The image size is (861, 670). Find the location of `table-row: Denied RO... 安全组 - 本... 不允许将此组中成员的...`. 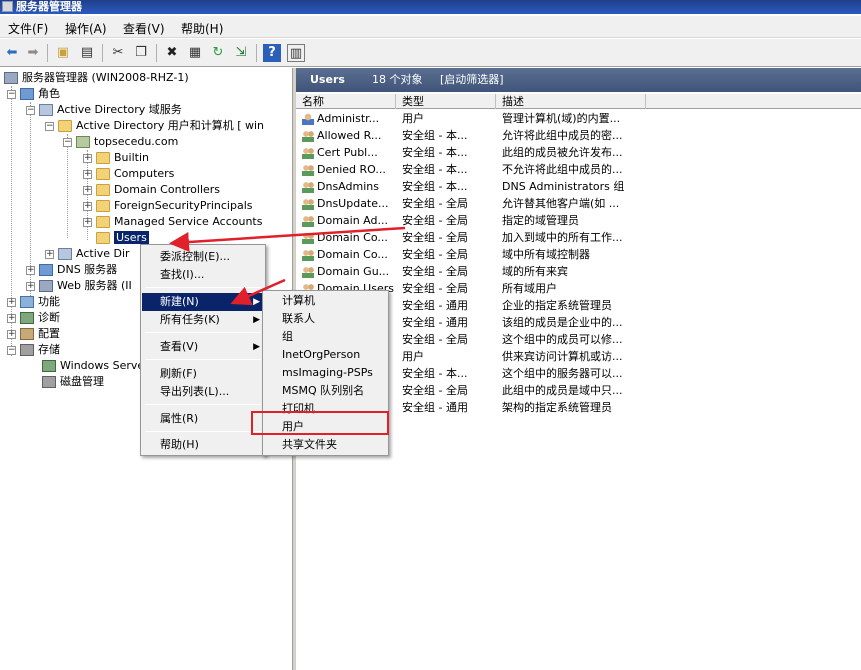

table-row: Denied RO... 安全组 - 本... 不允许将此组中成员的... is located at coordinates (578, 169).